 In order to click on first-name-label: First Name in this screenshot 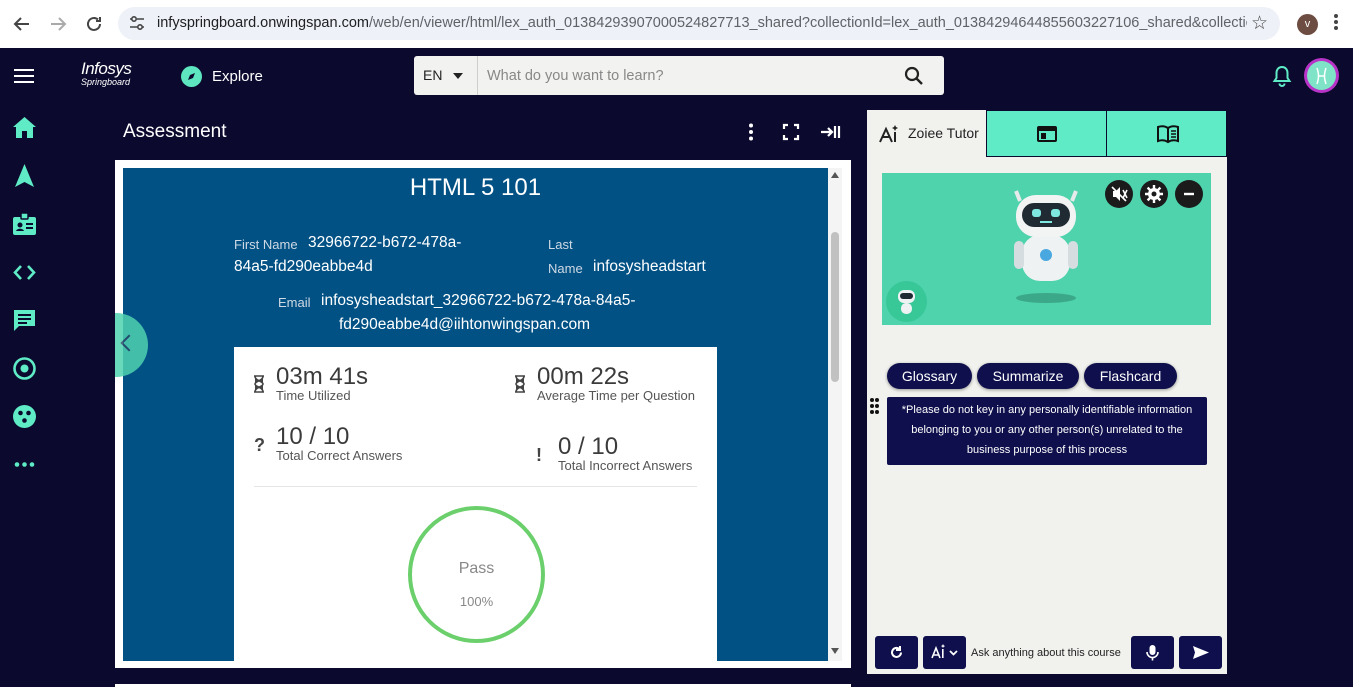, I will do `click(266, 244)`.